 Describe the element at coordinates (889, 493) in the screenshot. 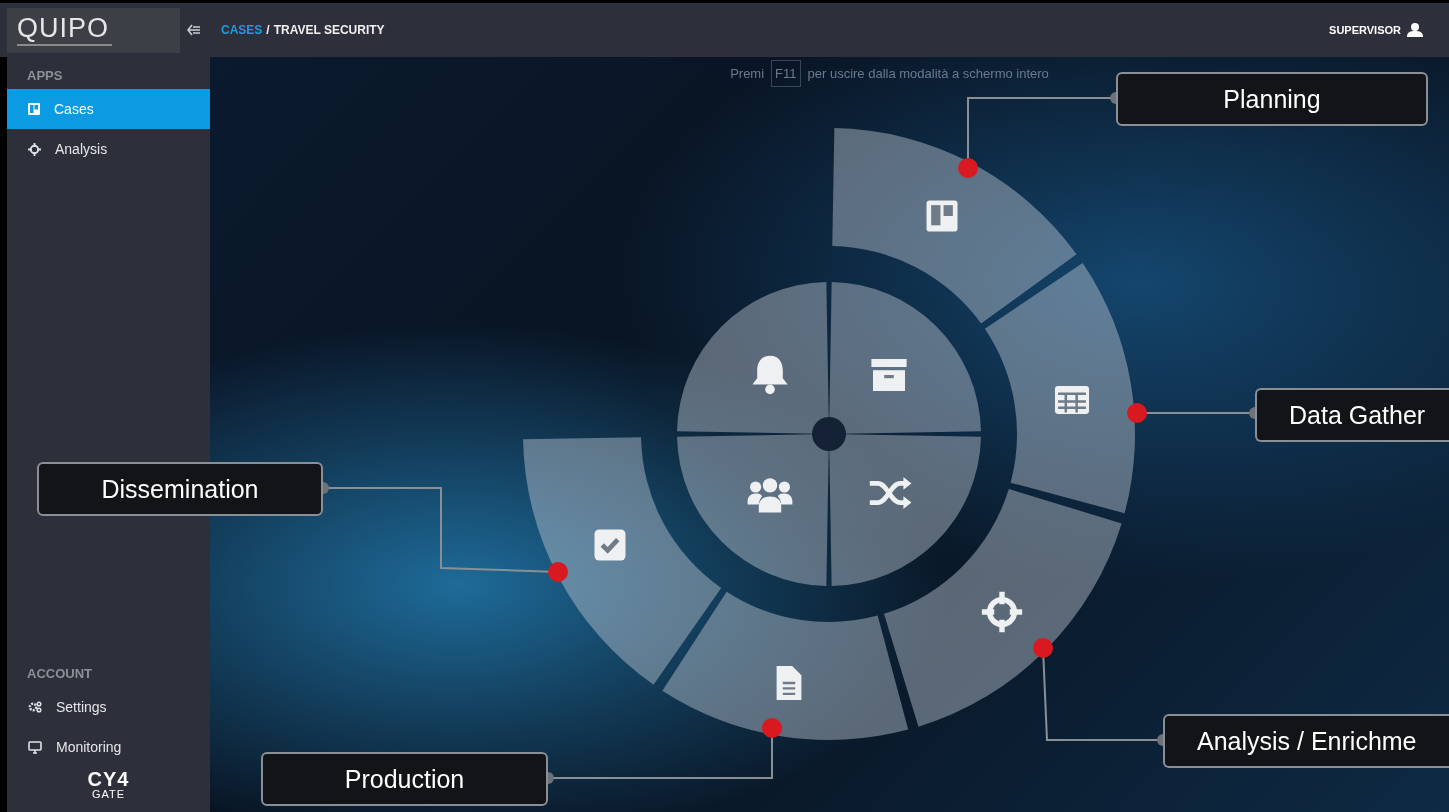

I see `shuffle-icon` at that location.